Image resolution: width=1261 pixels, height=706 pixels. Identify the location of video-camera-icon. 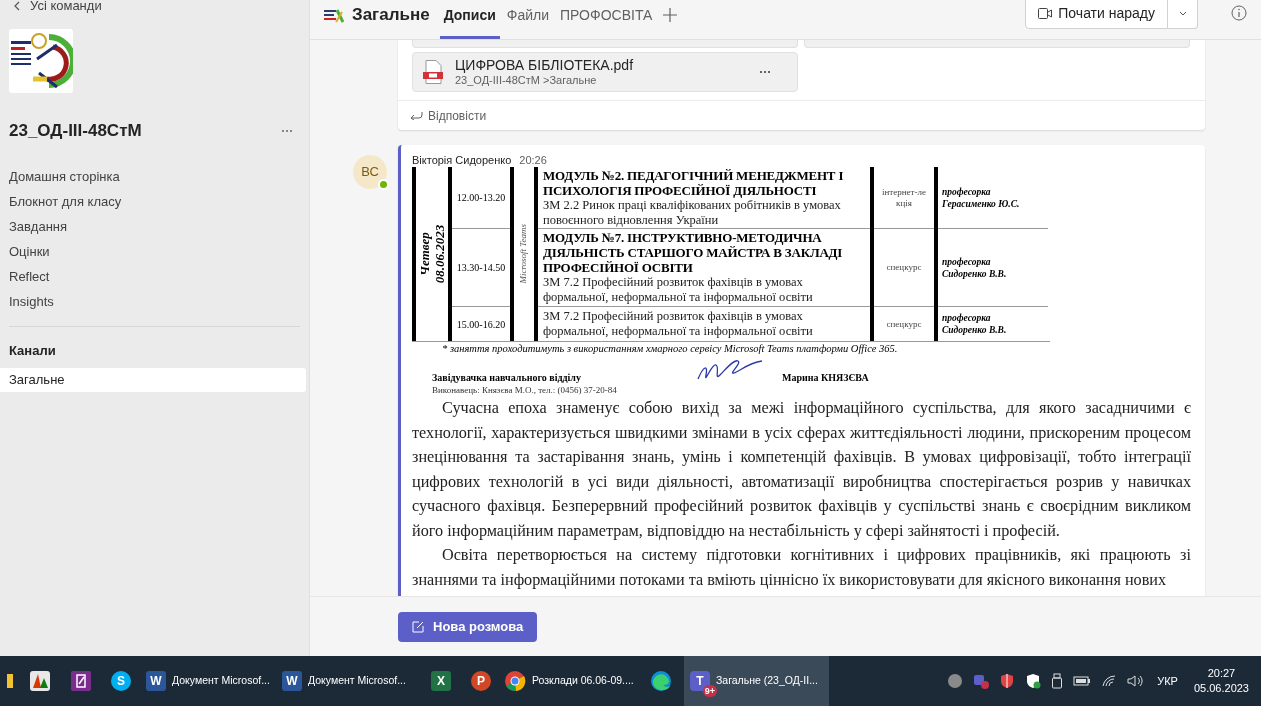
(1045, 13).